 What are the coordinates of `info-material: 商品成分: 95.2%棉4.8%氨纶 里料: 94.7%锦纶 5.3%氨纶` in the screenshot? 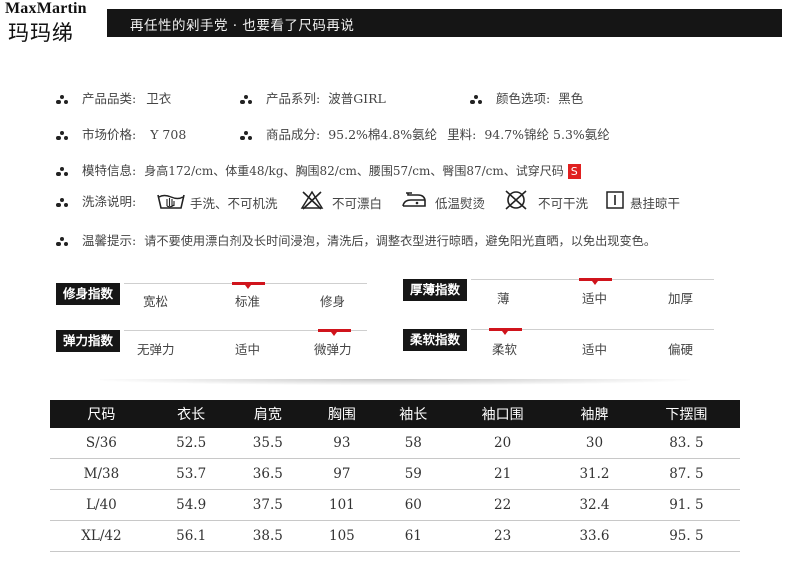 It's located at (425, 134).